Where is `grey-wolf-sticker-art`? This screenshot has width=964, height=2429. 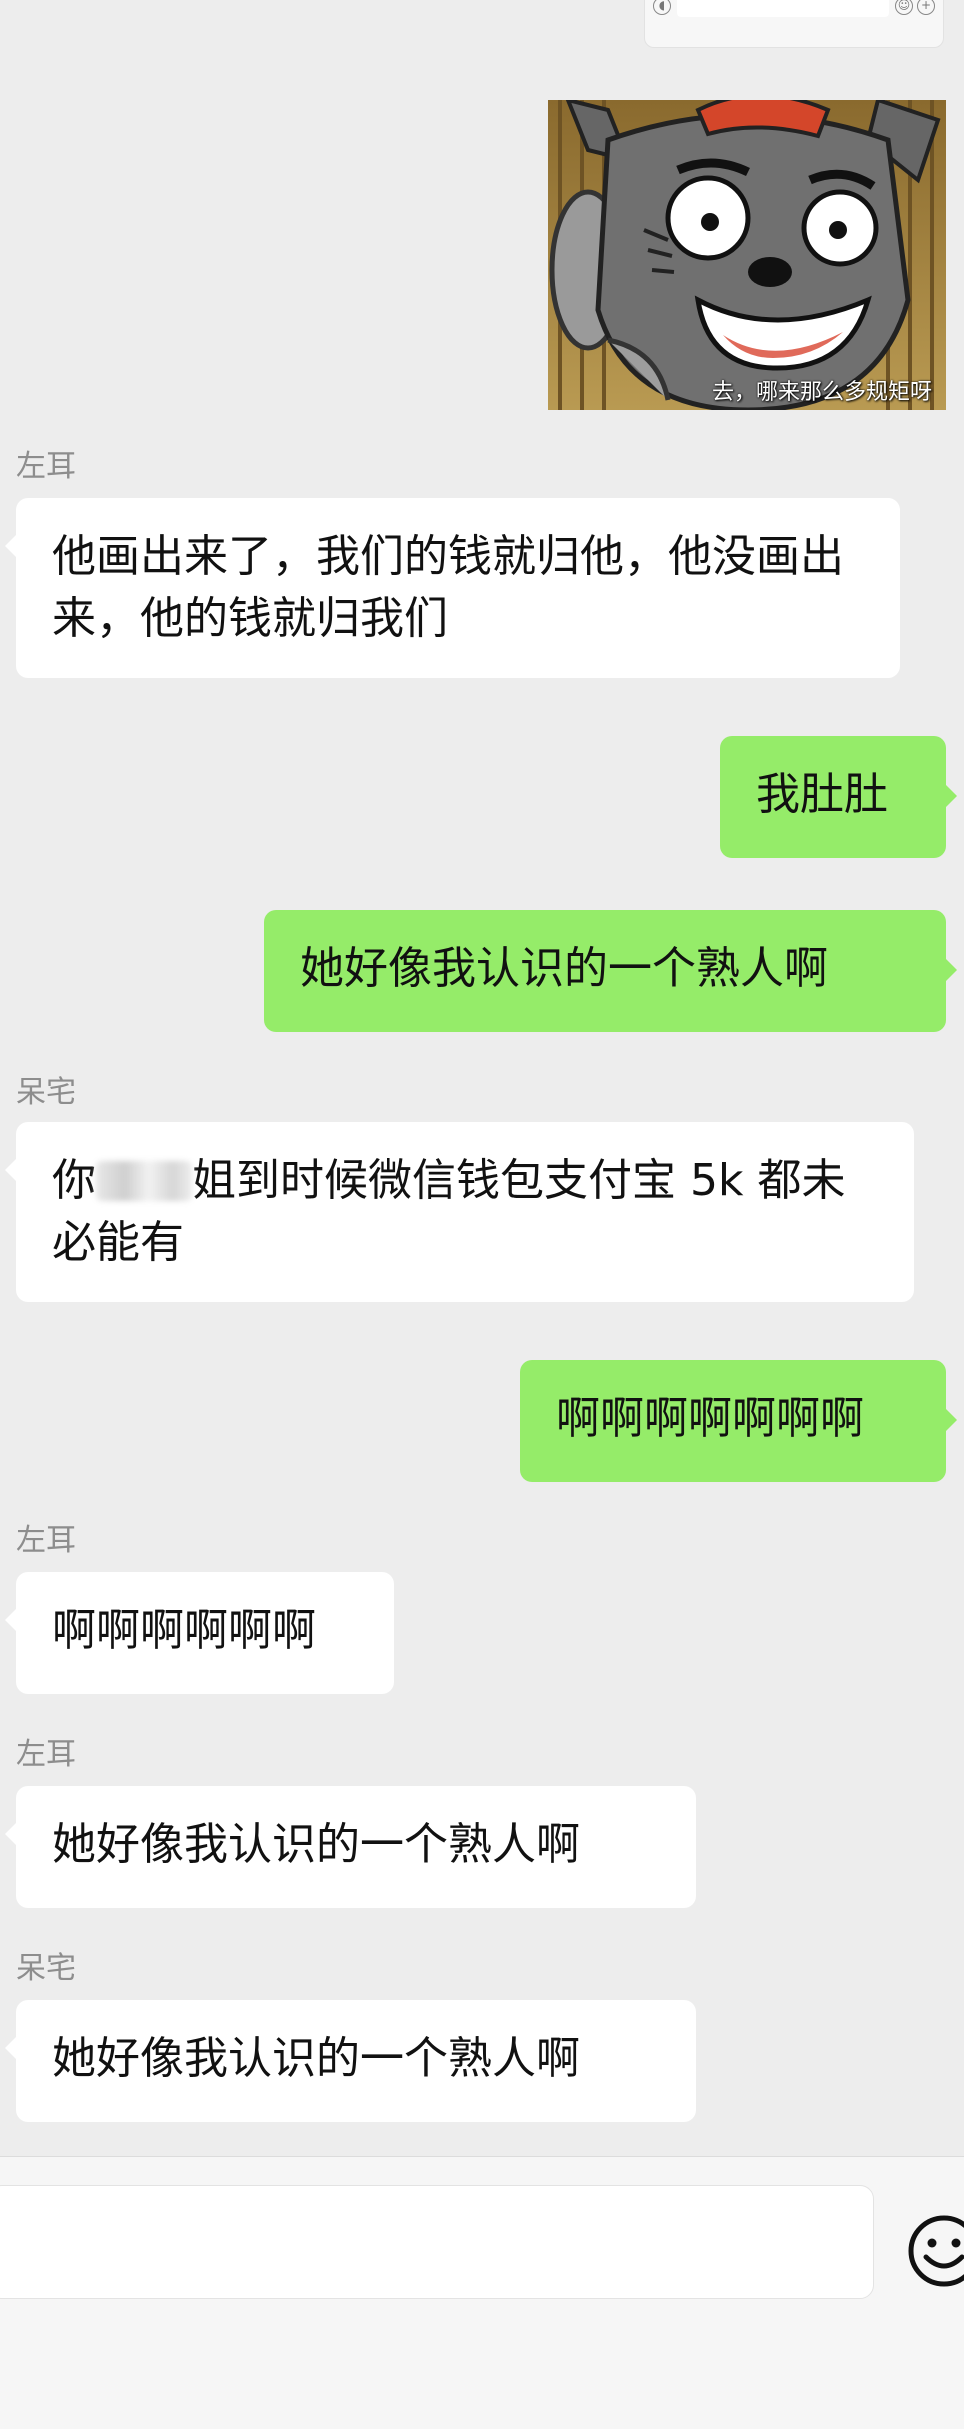
grey-wolf-sticker-art is located at coordinates (747, 255).